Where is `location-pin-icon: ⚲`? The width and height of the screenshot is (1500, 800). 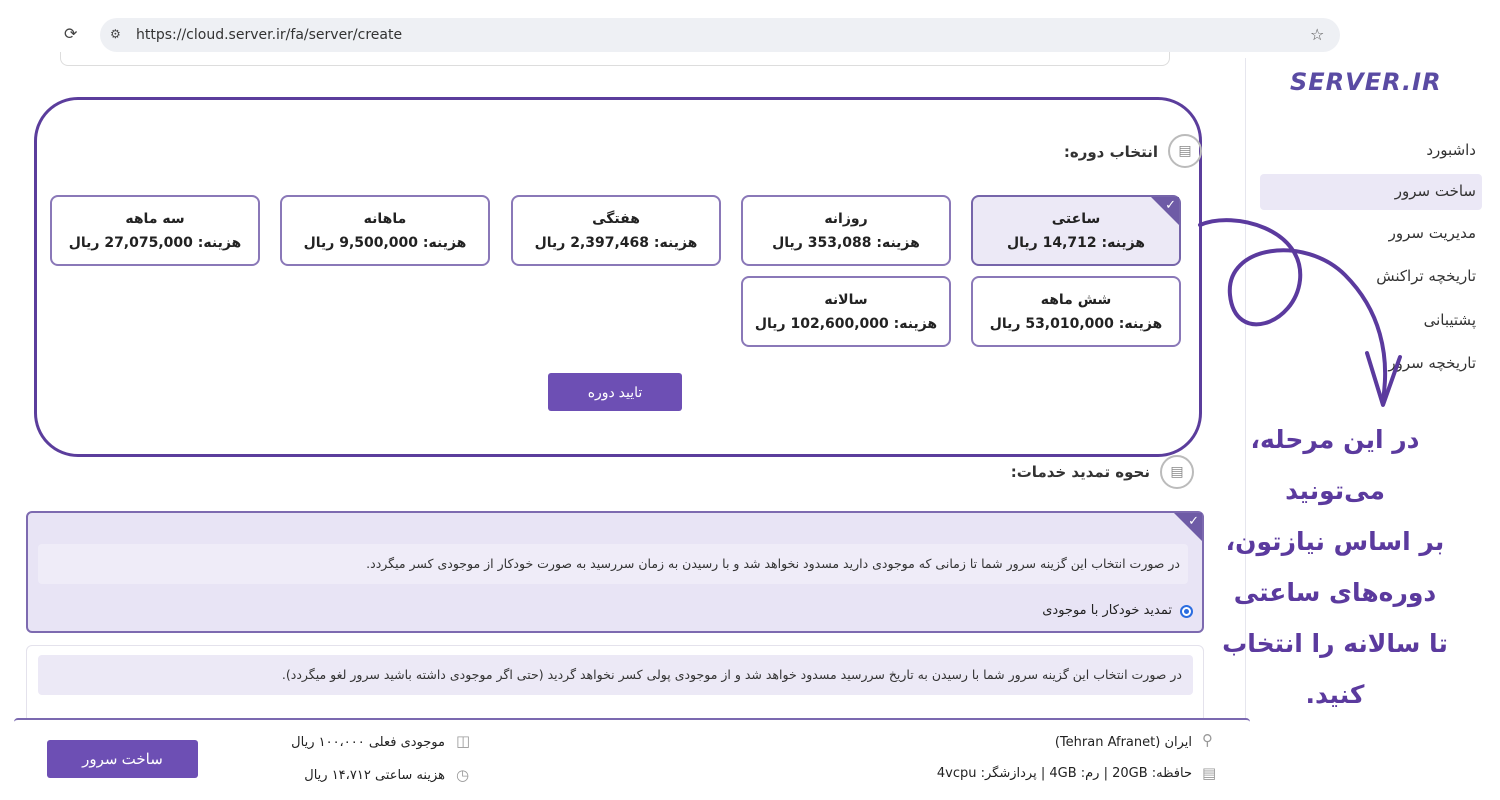 location-pin-icon: ⚲ is located at coordinates (1207, 740).